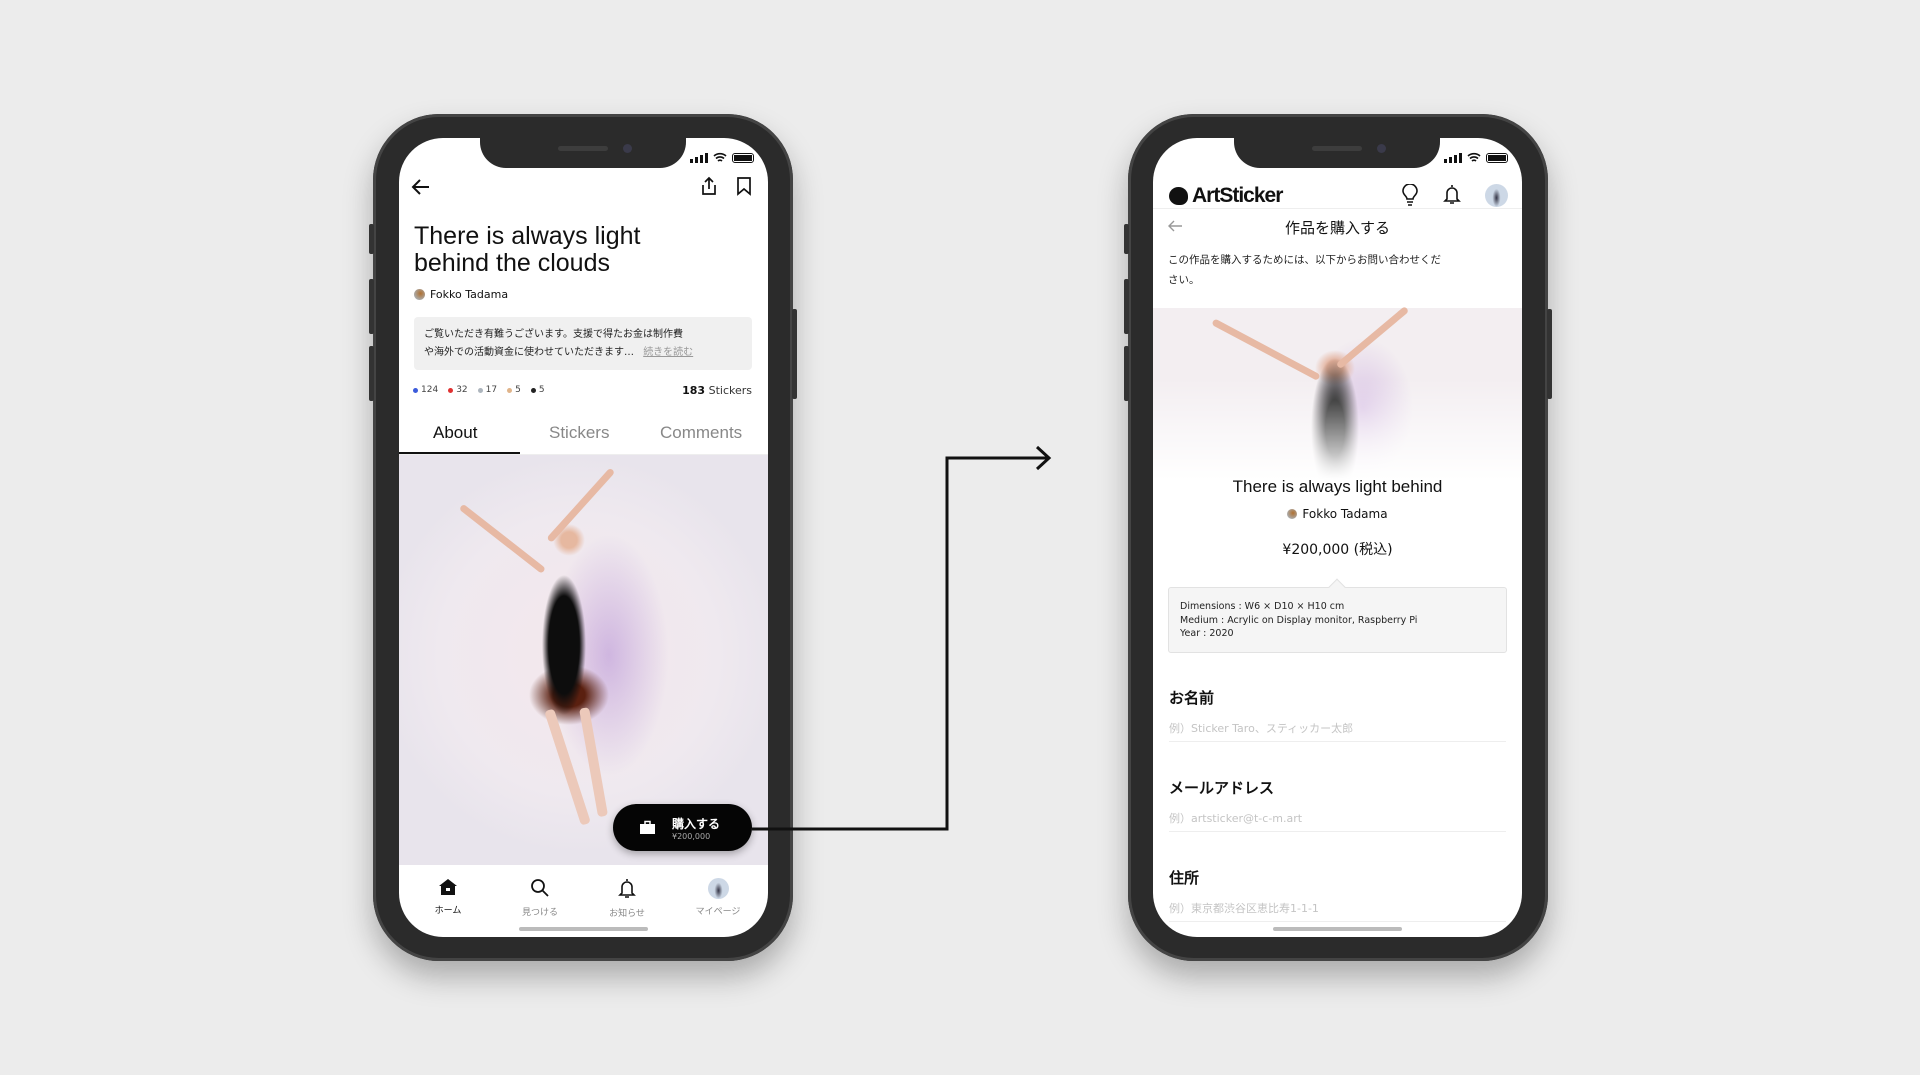 The height and width of the screenshot is (1075, 1920). I want to click on status-bar, so click(1476, 157).